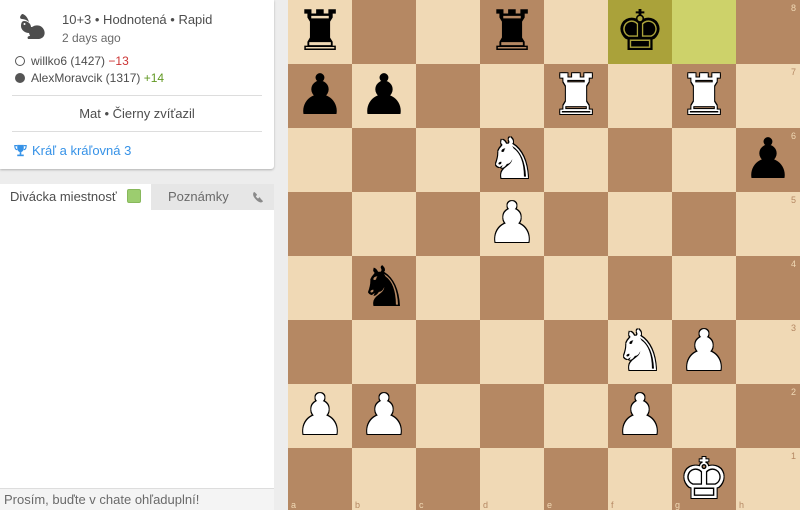 This screenshot has width=800, height=510. I want to click on square-d1, so click(512, 479).